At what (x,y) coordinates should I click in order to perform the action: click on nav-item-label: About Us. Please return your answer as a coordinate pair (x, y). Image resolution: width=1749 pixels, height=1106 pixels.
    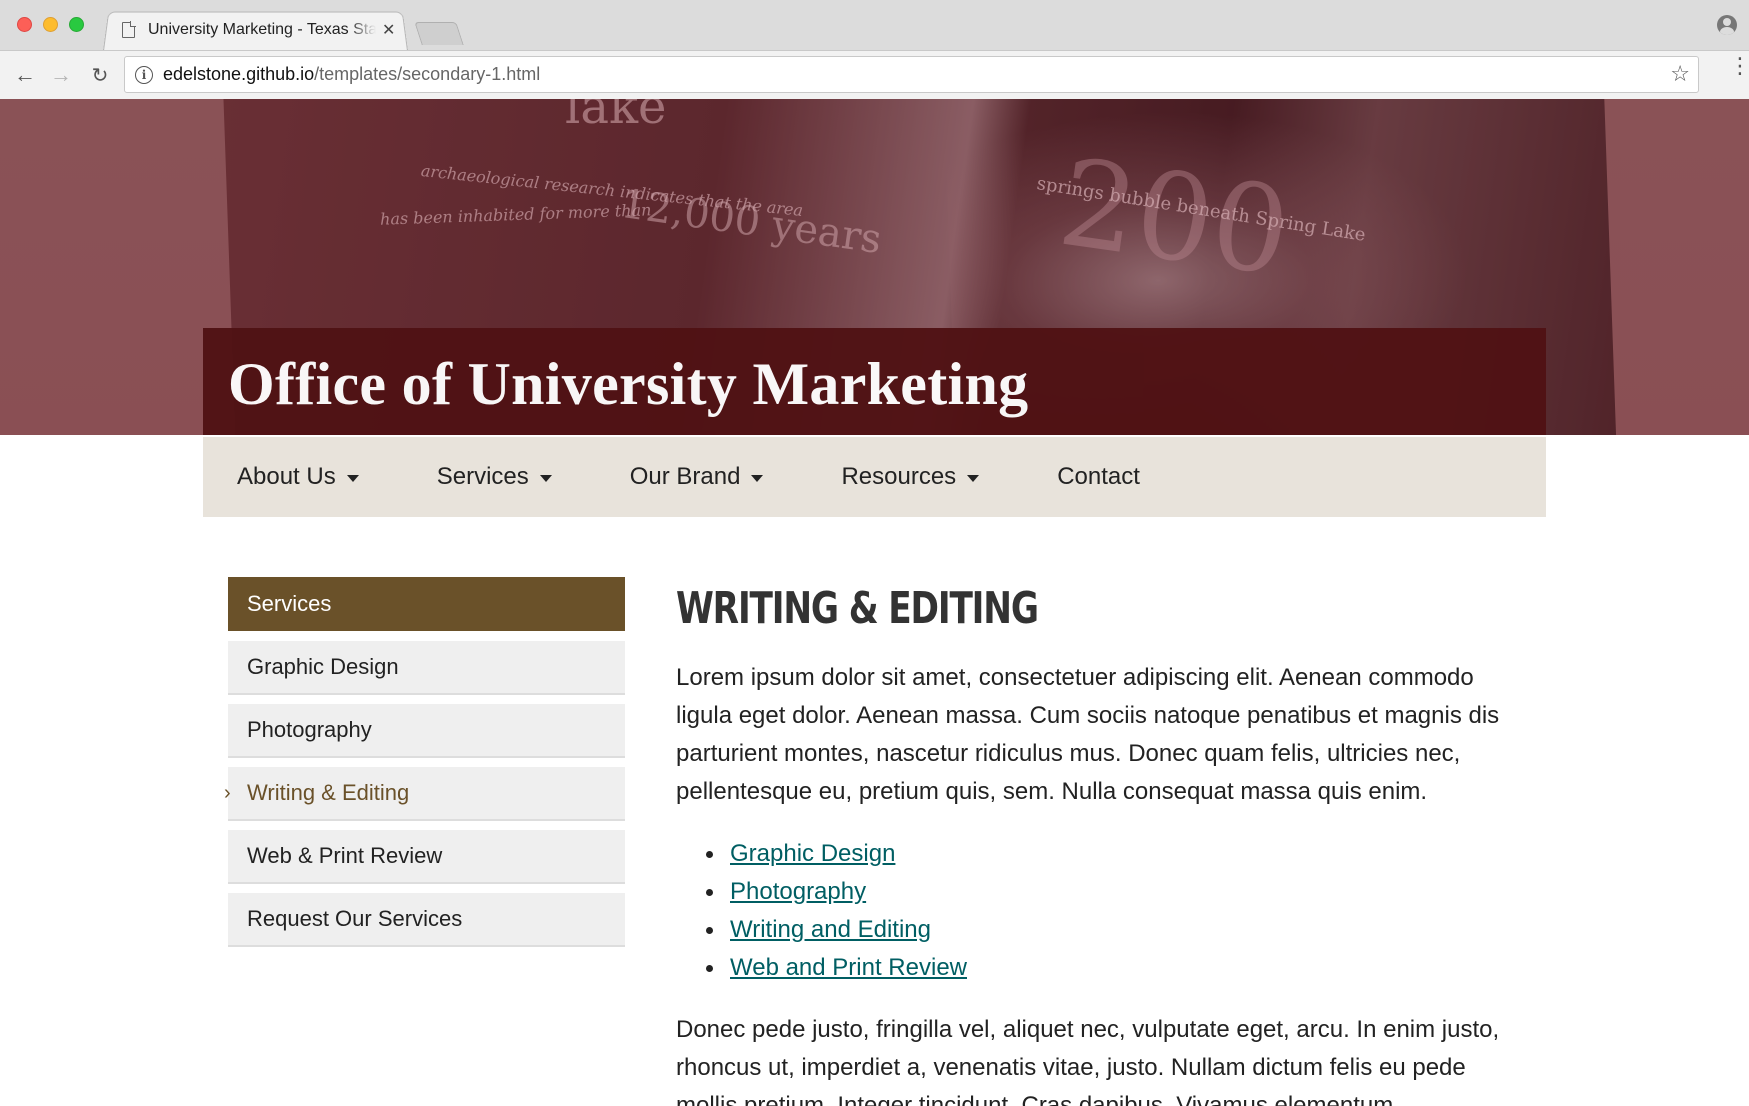
    Looking at the image, I should click on (286, 476).